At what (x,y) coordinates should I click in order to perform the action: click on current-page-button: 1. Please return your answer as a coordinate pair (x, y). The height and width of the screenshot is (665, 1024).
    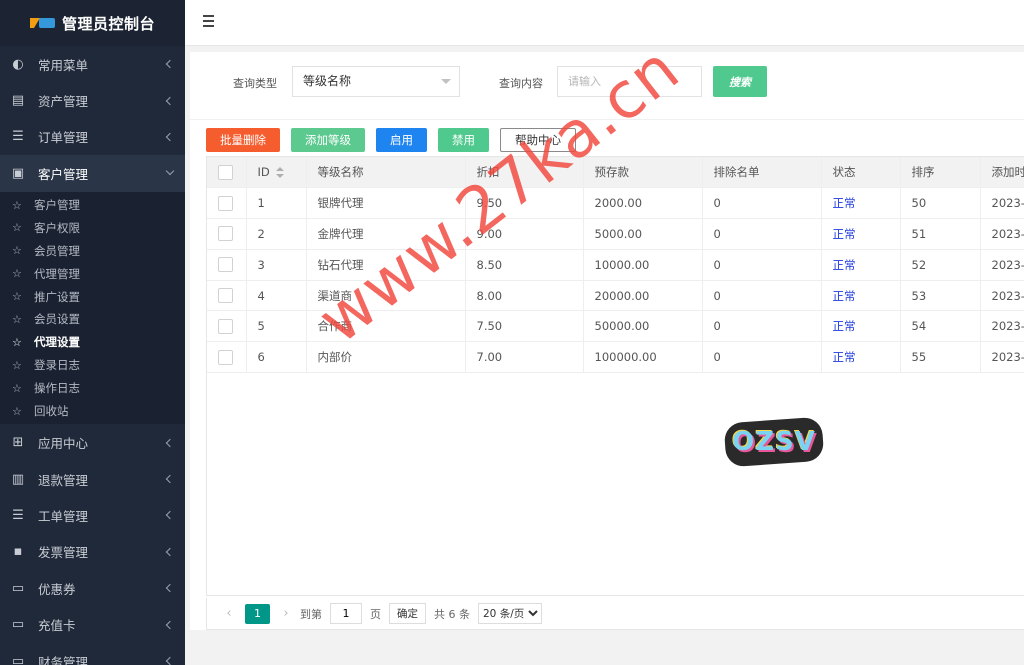
    Looking at the image, I should click on (257, 613).